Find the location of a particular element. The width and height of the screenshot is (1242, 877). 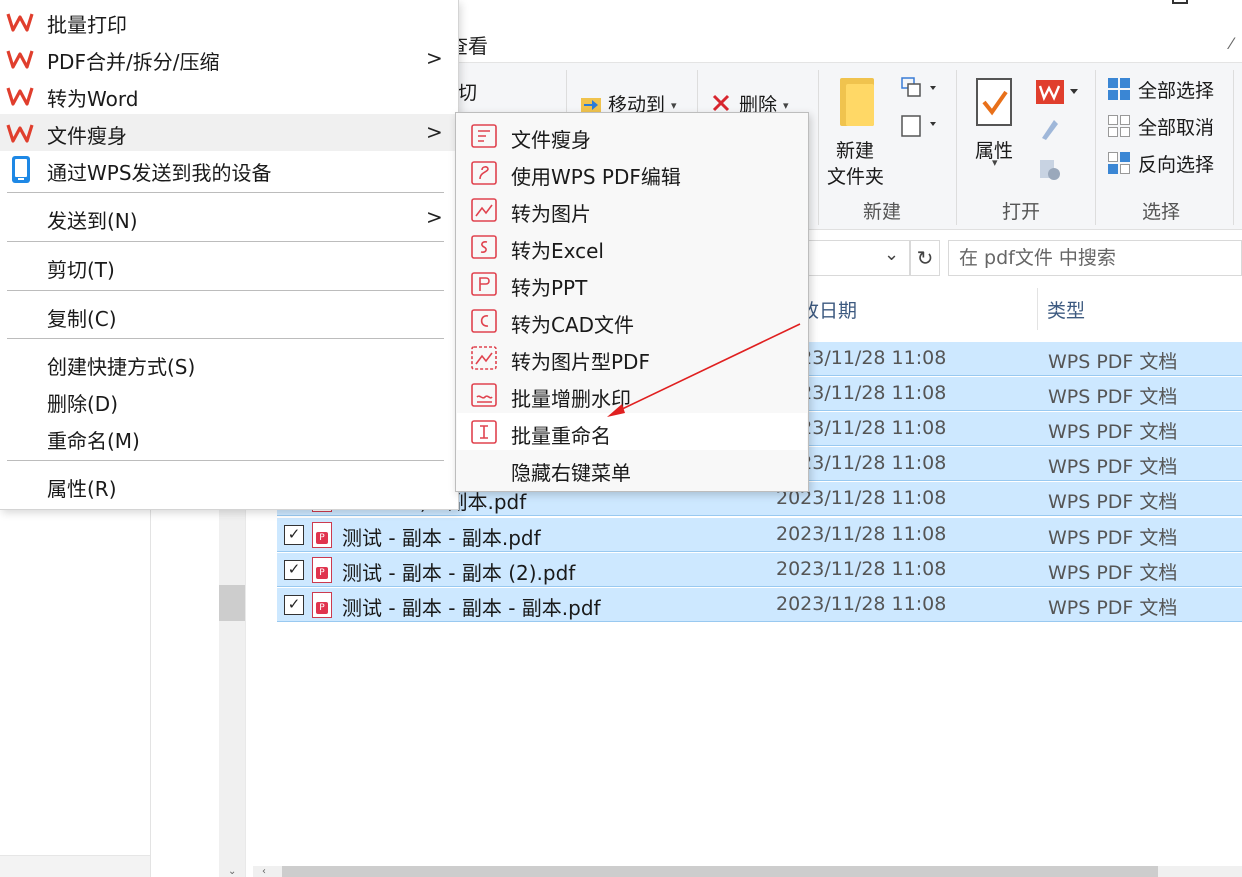

file-name: 测试 - 副本 - 副本 - 副本.pdf is located at coordinates (471, 608).